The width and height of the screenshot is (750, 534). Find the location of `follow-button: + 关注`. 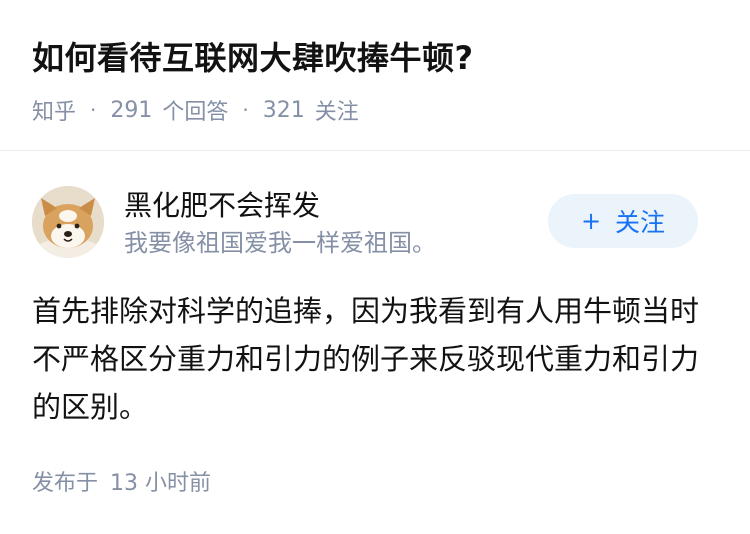

follow-button: + 关注 is located at coordinates (623, 221).